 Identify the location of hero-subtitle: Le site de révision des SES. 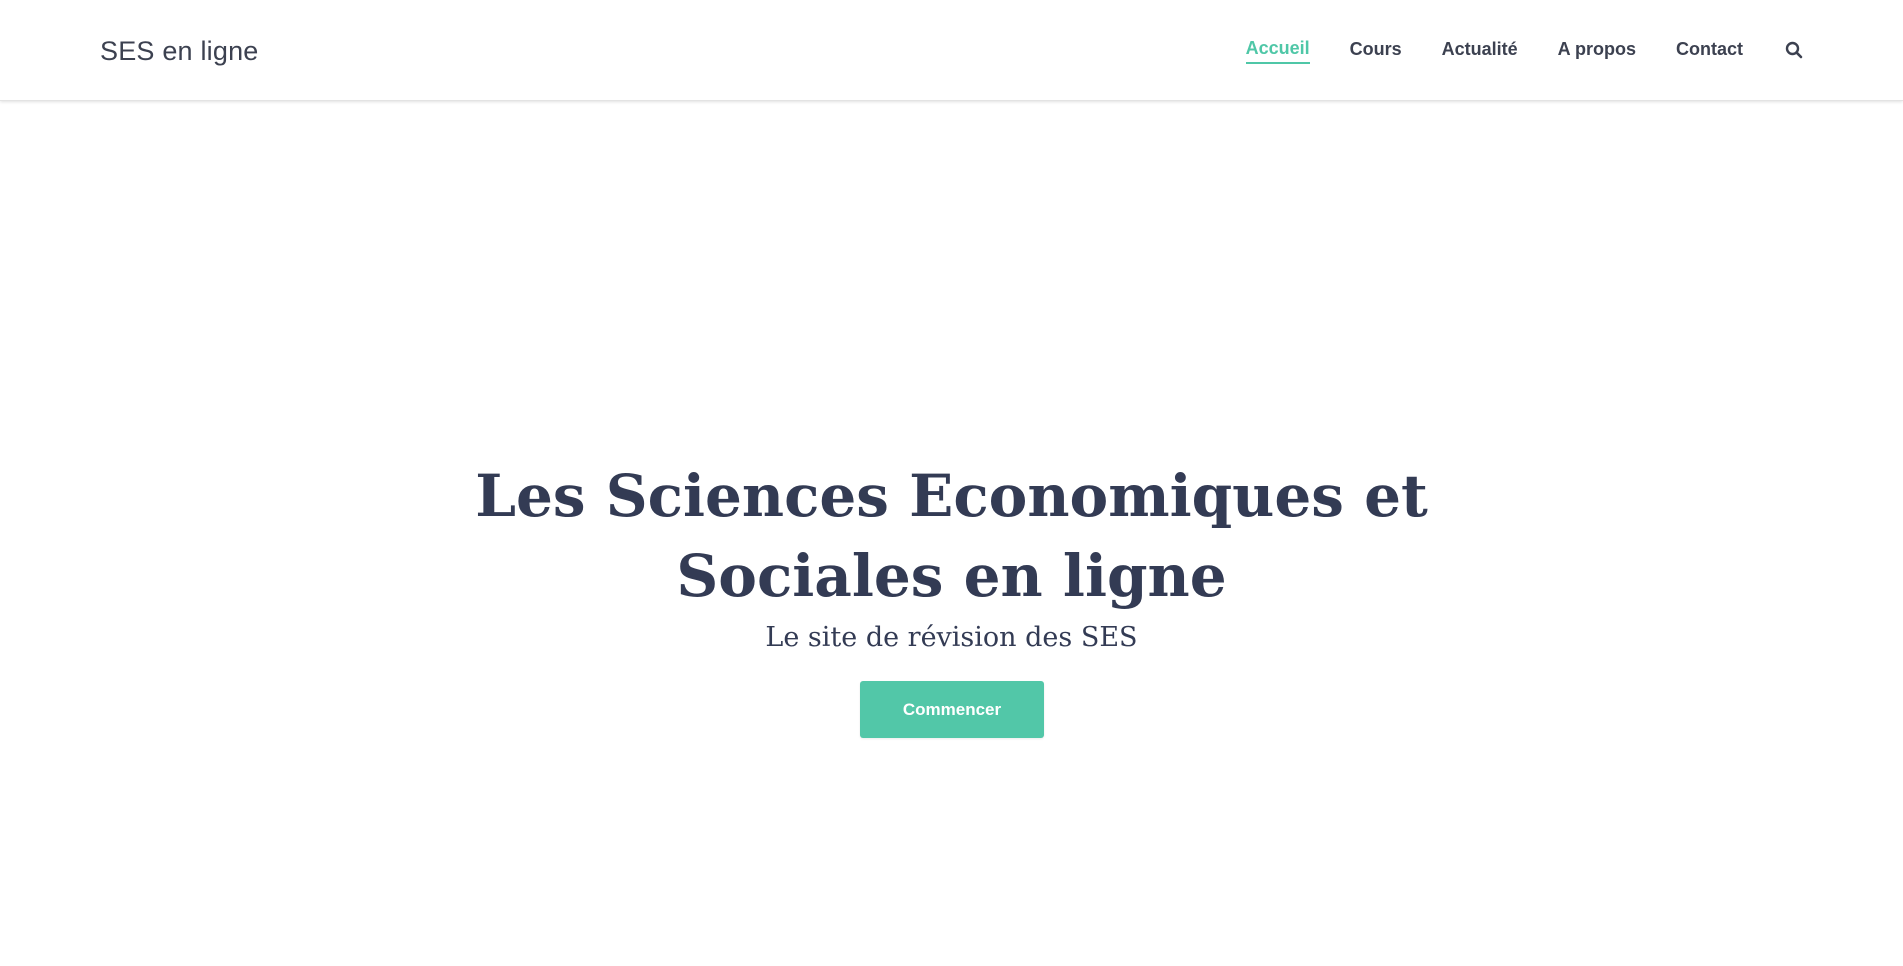
(951, 637).